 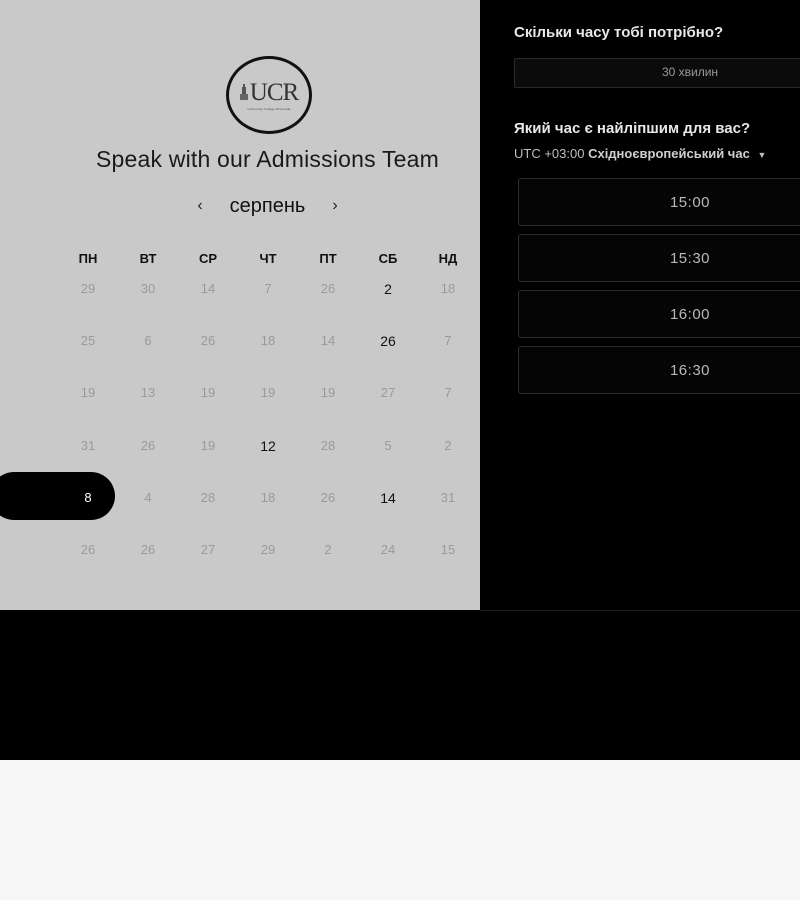 I want to click on prev-month-button: ‹, so click(x=200, y=206).